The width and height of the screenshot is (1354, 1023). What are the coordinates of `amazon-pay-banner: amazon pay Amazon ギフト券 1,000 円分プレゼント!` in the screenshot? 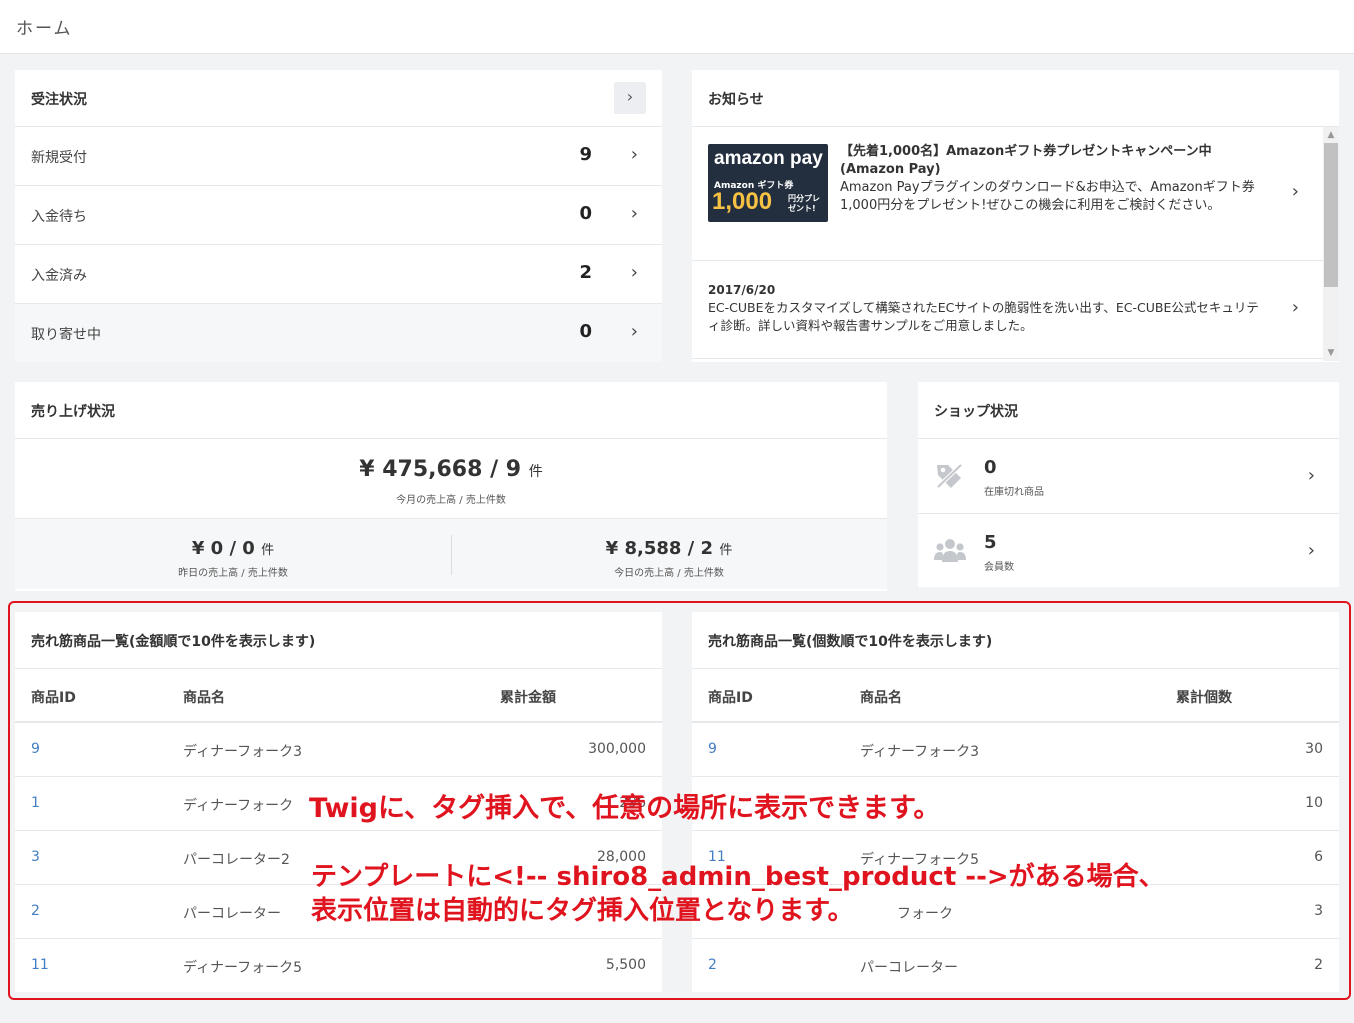 It's located at (768, 183).